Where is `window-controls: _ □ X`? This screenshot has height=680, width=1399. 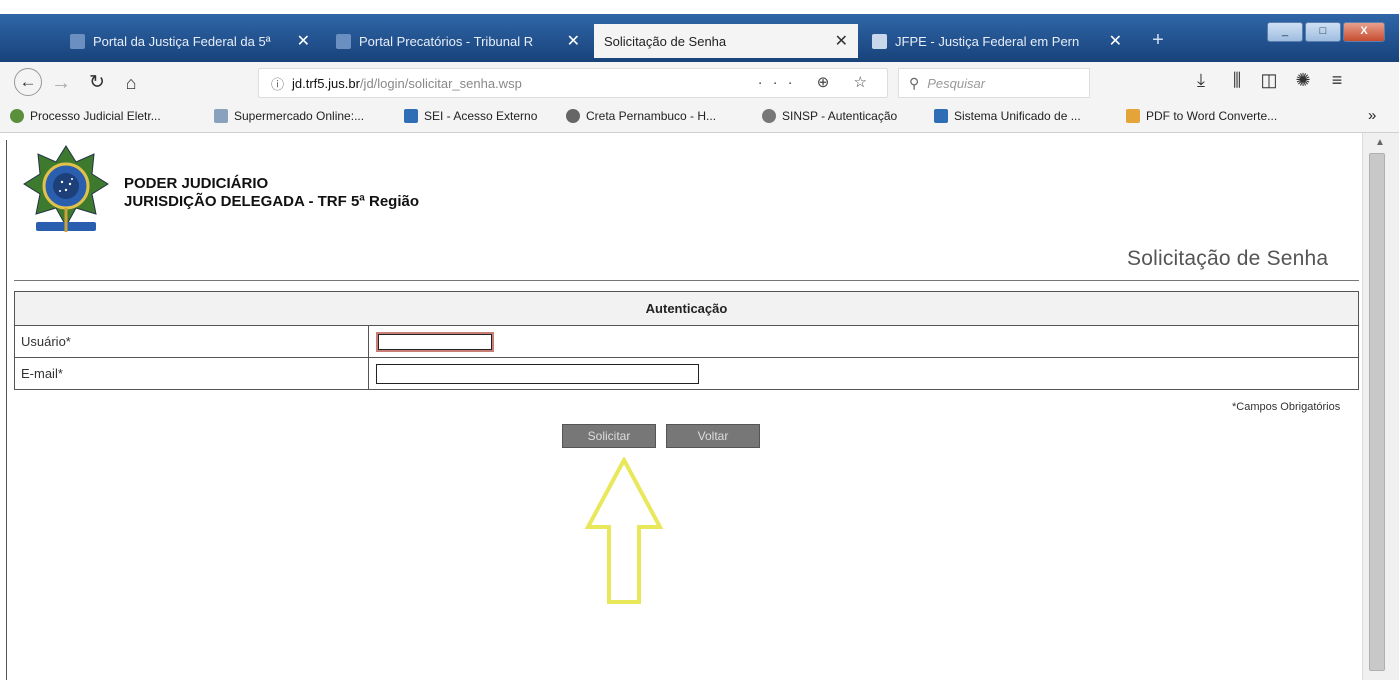
window-controls: _ □ X is located at coordinates (1326, 32).